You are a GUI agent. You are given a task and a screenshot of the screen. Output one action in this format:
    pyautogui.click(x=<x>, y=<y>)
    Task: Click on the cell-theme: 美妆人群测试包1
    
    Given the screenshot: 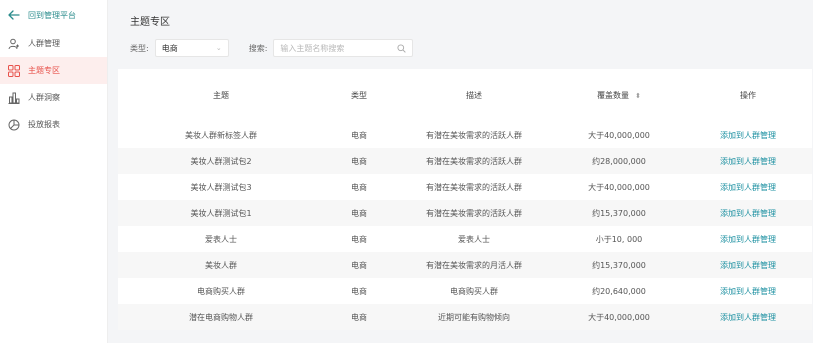 What is the action you would take?
    pyautogui.click(x=221, y=213)
    